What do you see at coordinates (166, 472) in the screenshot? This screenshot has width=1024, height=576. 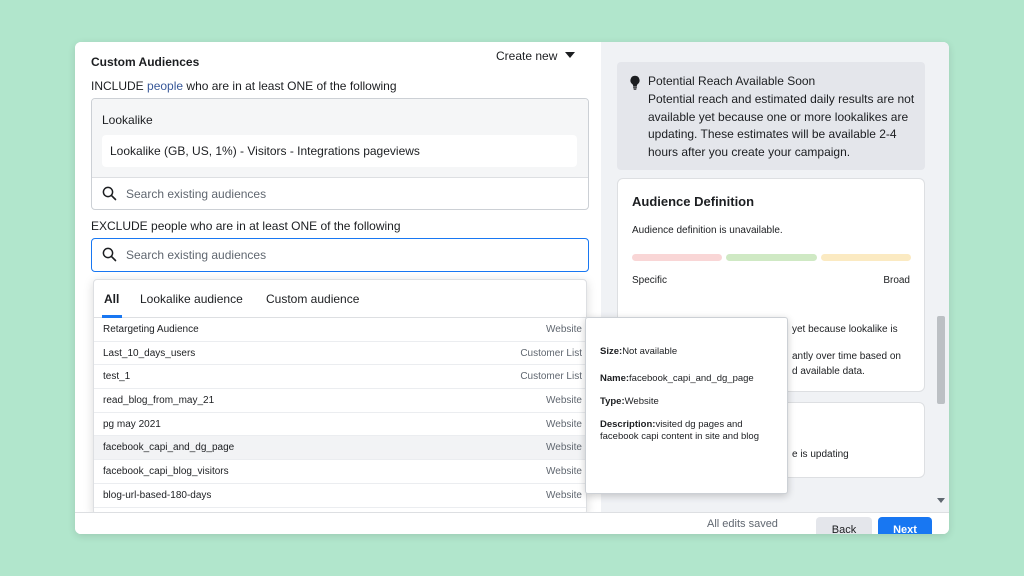 I see `audience-name: facebook_capi_blog_visitors` at bounding box center [166, 472].